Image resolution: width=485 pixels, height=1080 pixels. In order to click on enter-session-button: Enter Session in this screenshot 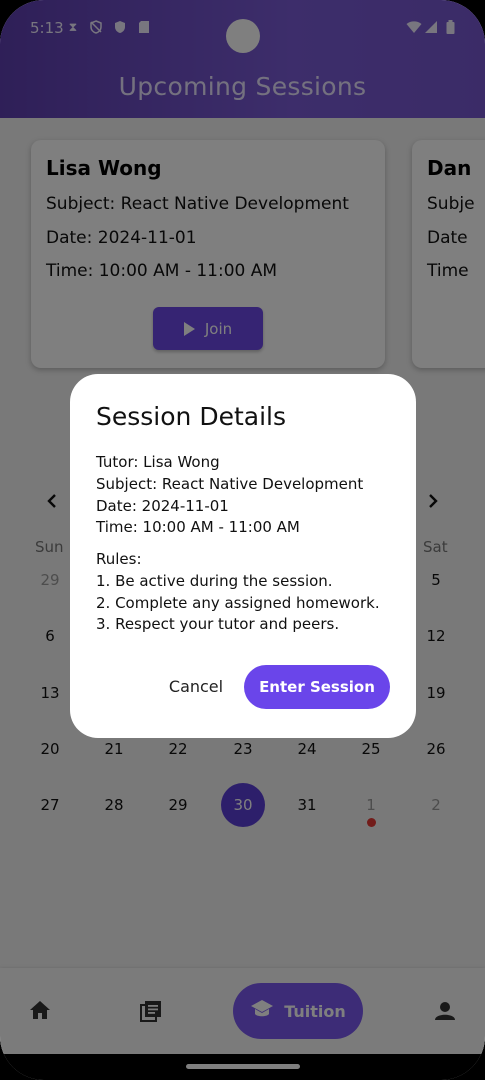, I will do `click(317, 687)`.